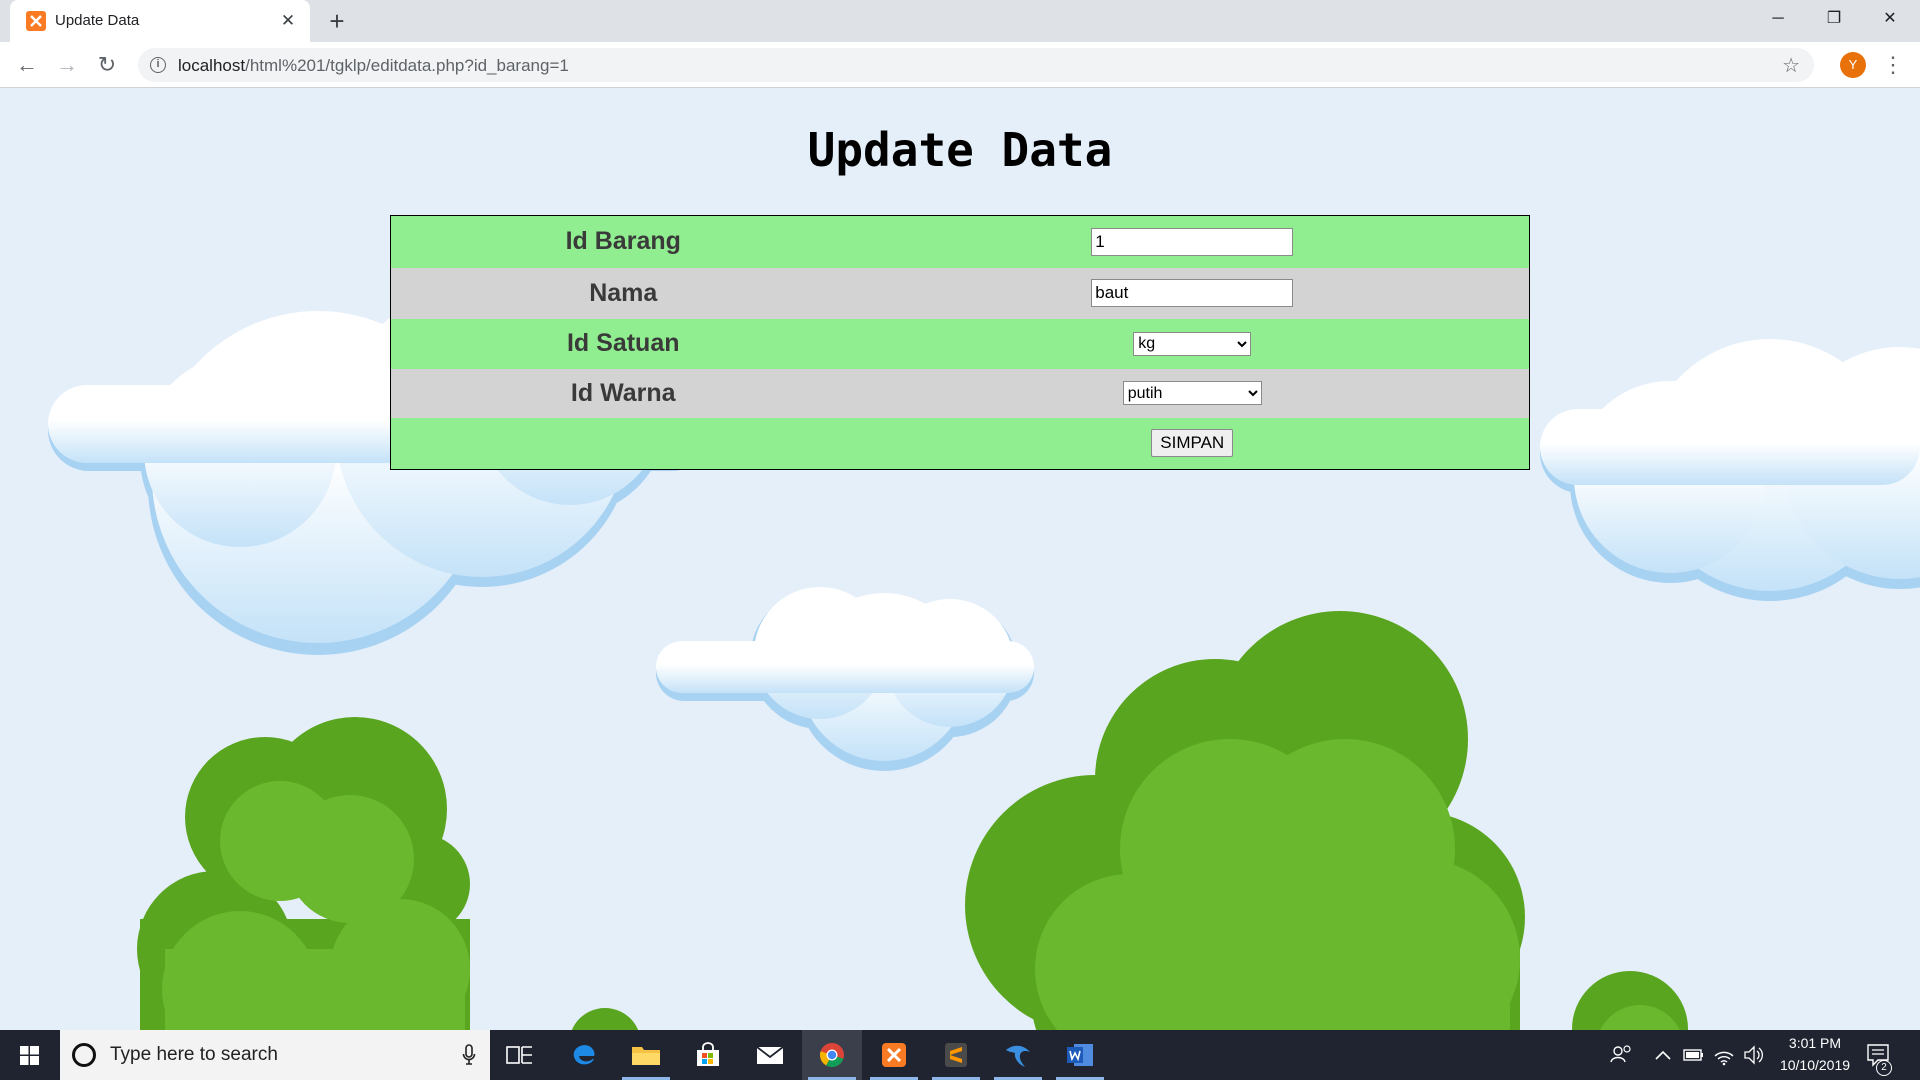 Image resolution: width=1920 pixels, height=1080 pixels. What do you see at coordinates (1630, 1000) in the screenshot?
I see `bush-right` at bounding box center [1630, 1000].